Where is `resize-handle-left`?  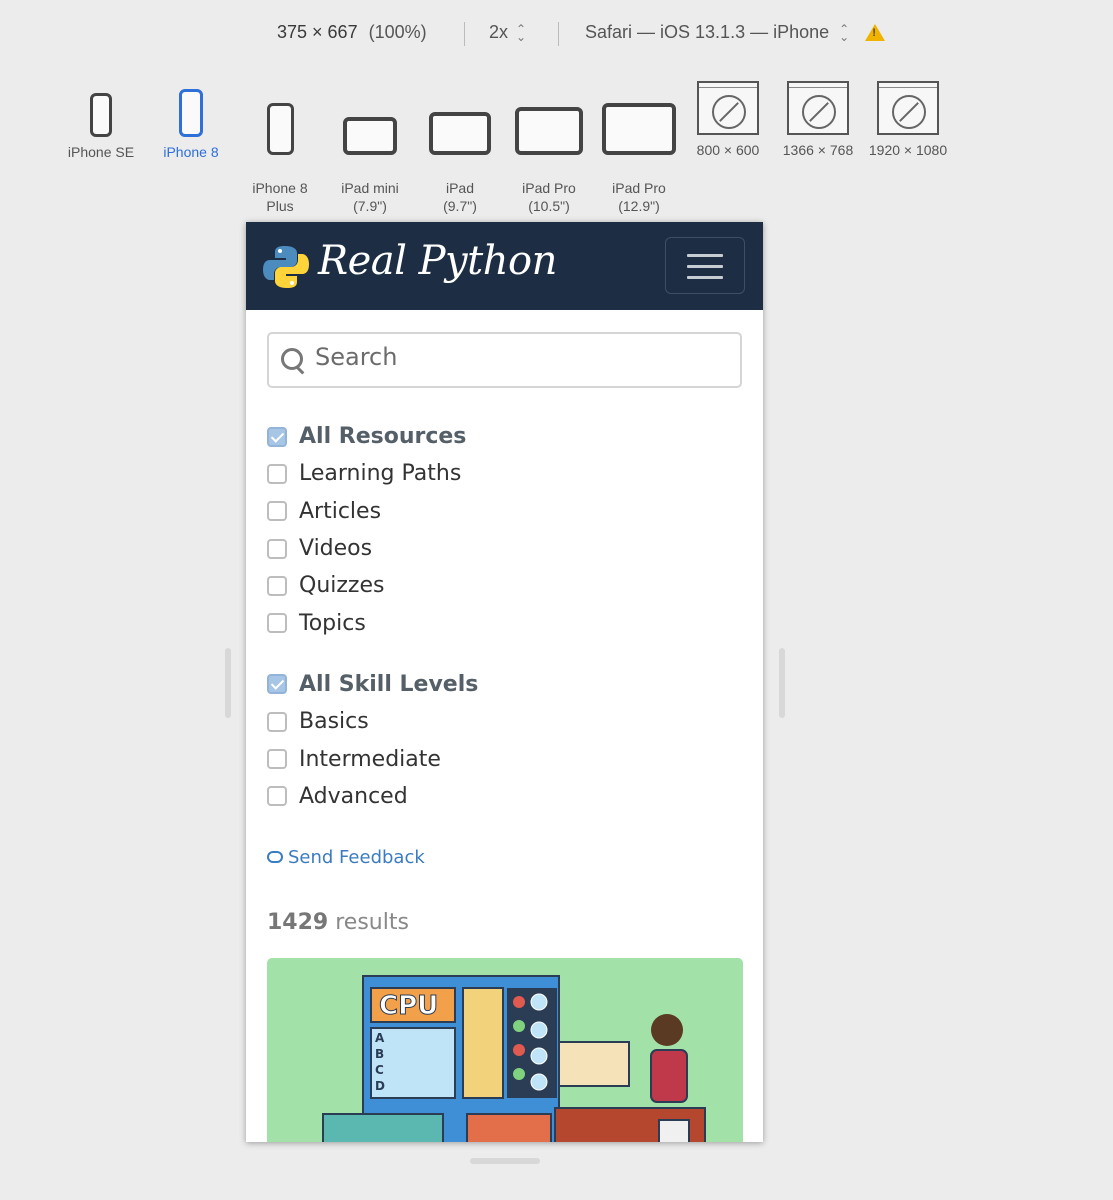 resize-handle-left is located at coordinates (228, 683).